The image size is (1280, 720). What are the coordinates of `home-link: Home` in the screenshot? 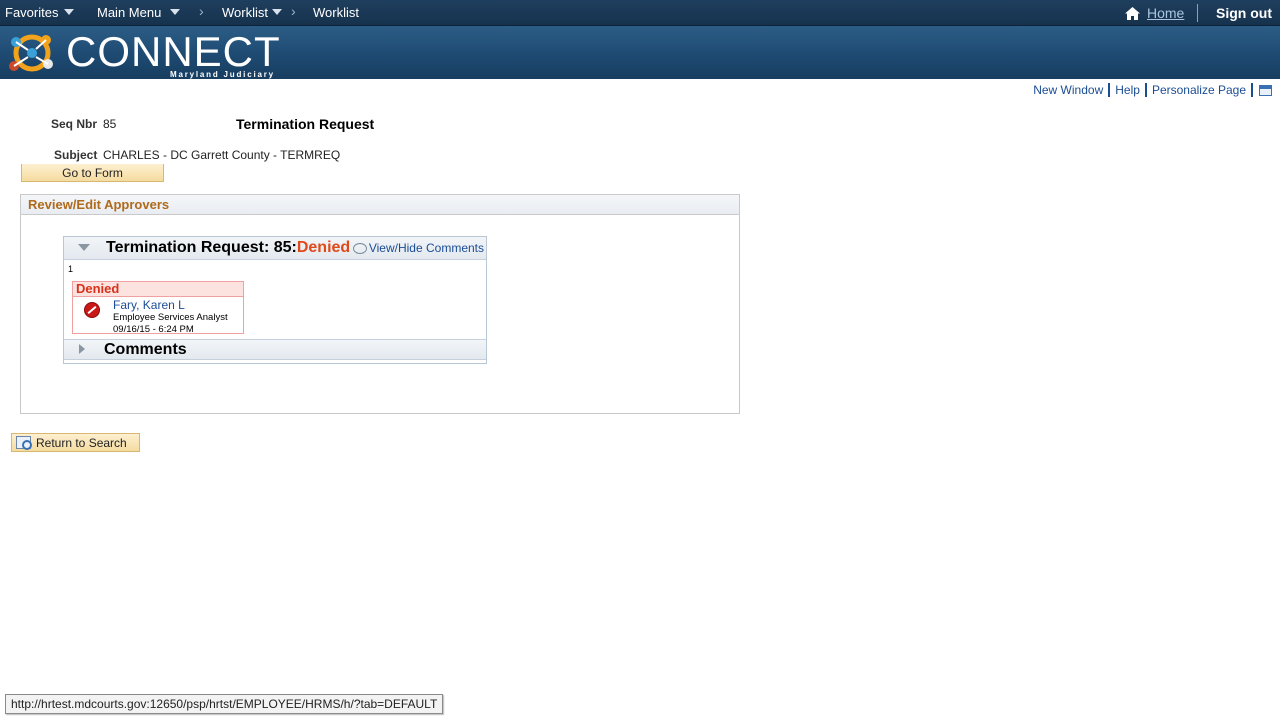 It's located at (1154, 13).